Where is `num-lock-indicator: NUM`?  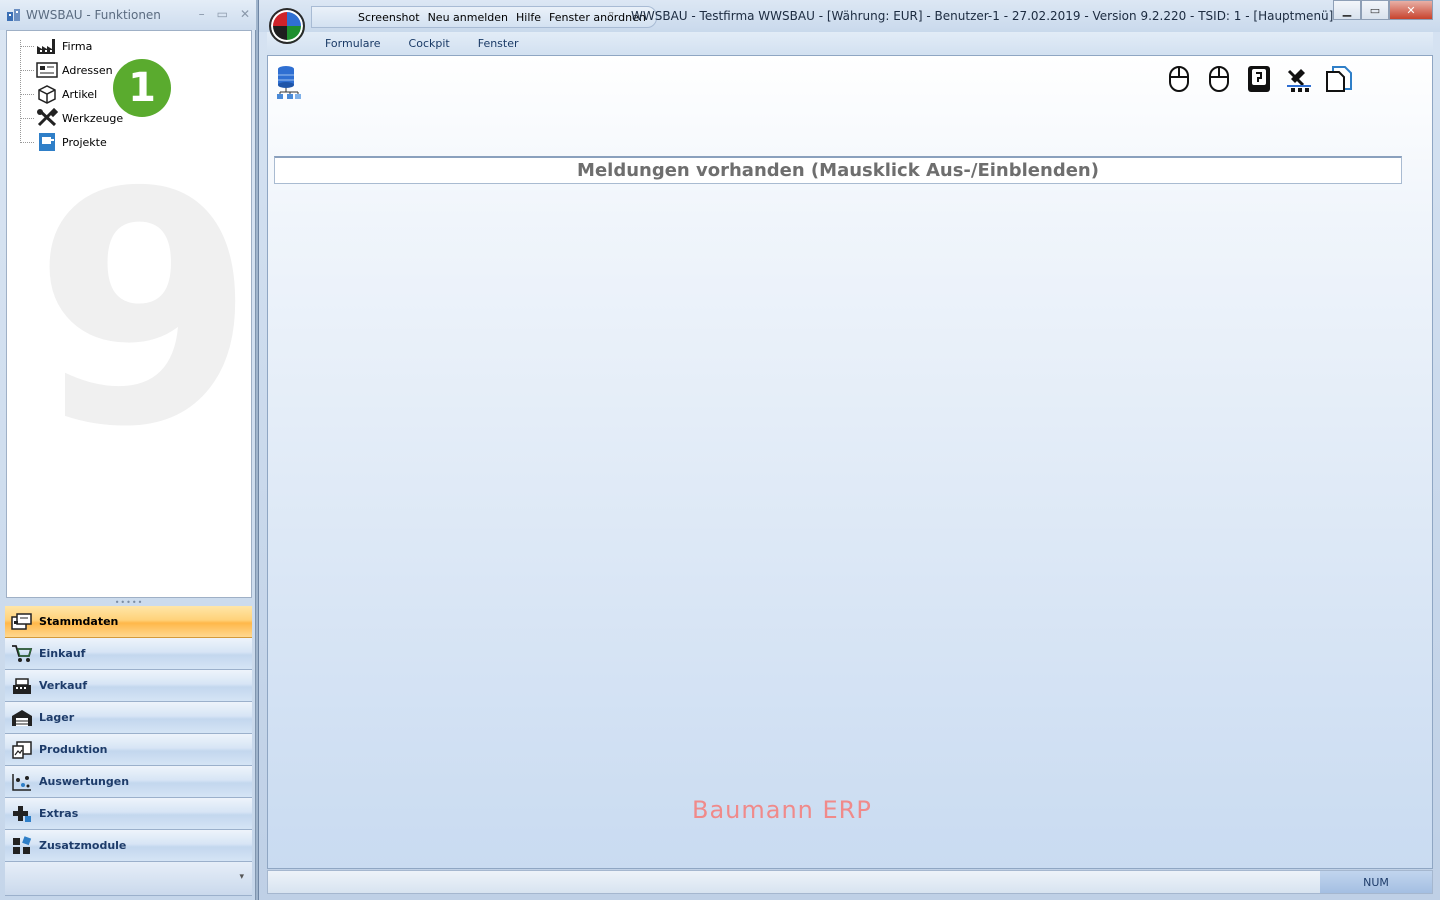 num-lock-indicator: NUM is located at coordinates (1376, 882).